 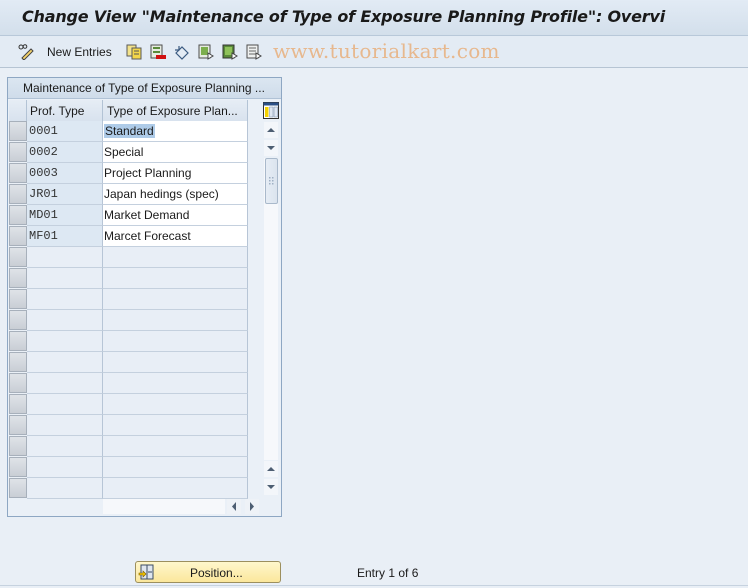 I want to click on select-all-icon, so click(x=206, y=52).